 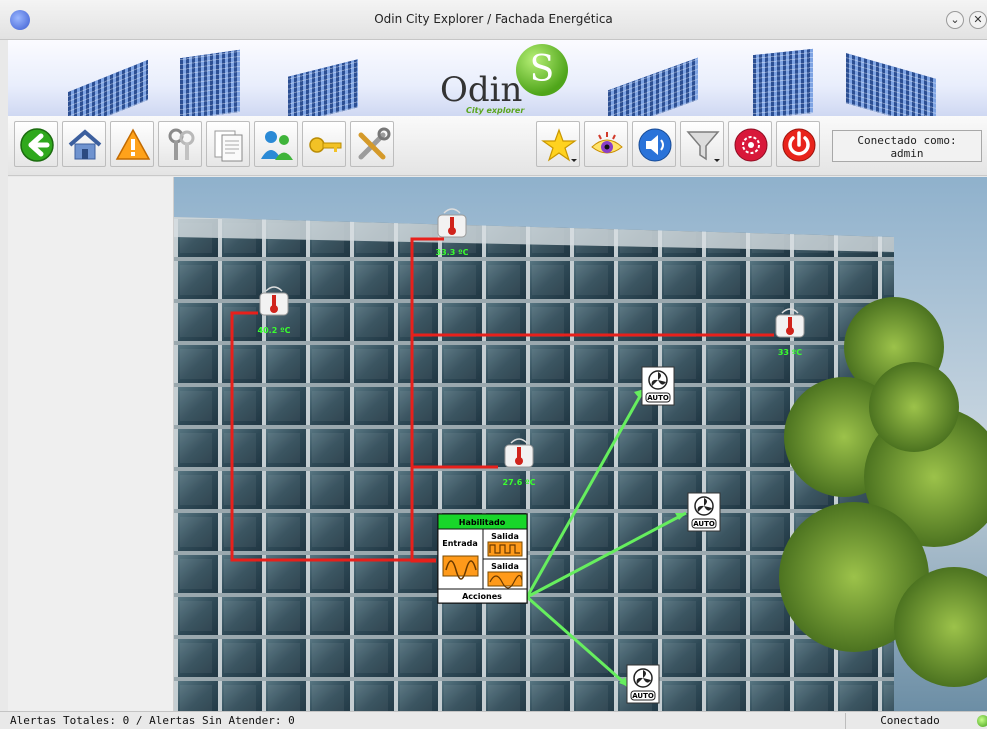 What do you see at coordinates (704, 512) in the screenshot?
I see `fan-middle: AUTO` at bounding box center [704, 512].